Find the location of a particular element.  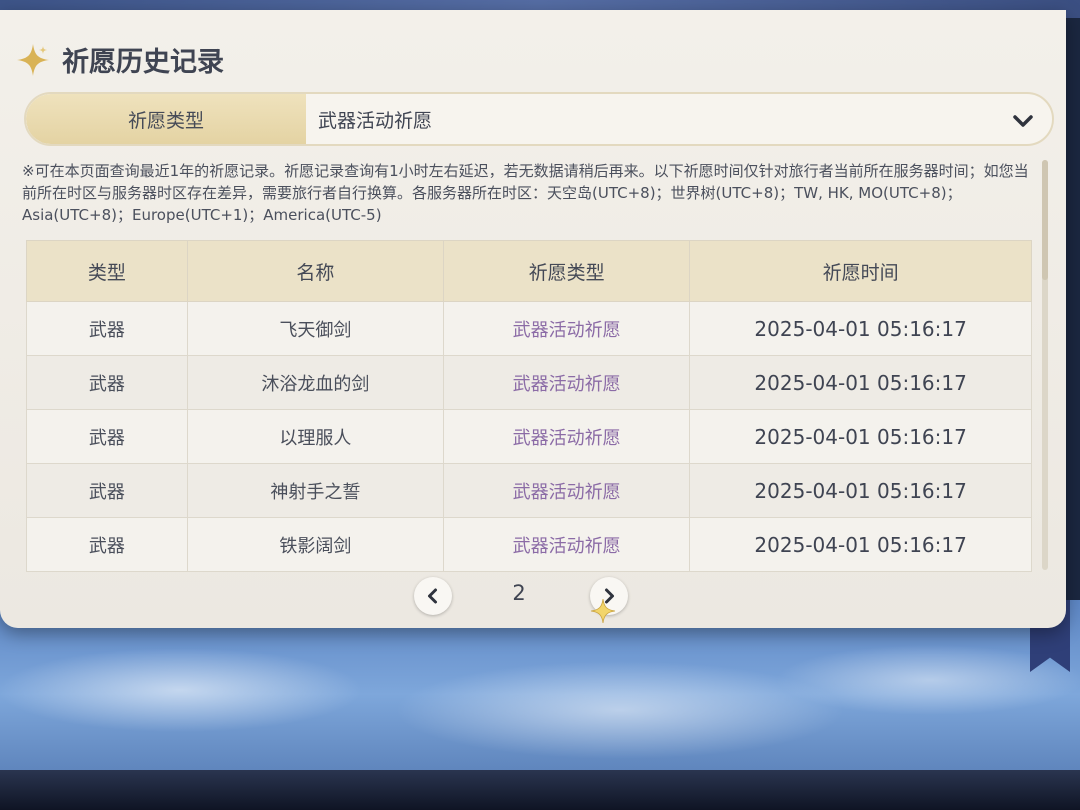

table-row: 武器 神射手之誓 武器活动祈愿 2025-04-01 05:16:17 is located at coordinates (529, 490).